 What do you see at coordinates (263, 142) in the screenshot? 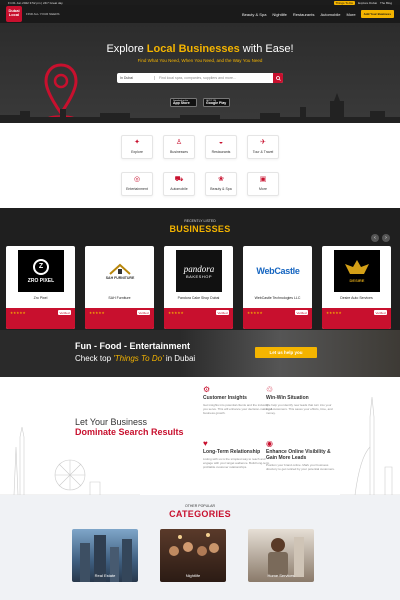
I see `plane-icon: ✈` at bounding box center [263, 142].